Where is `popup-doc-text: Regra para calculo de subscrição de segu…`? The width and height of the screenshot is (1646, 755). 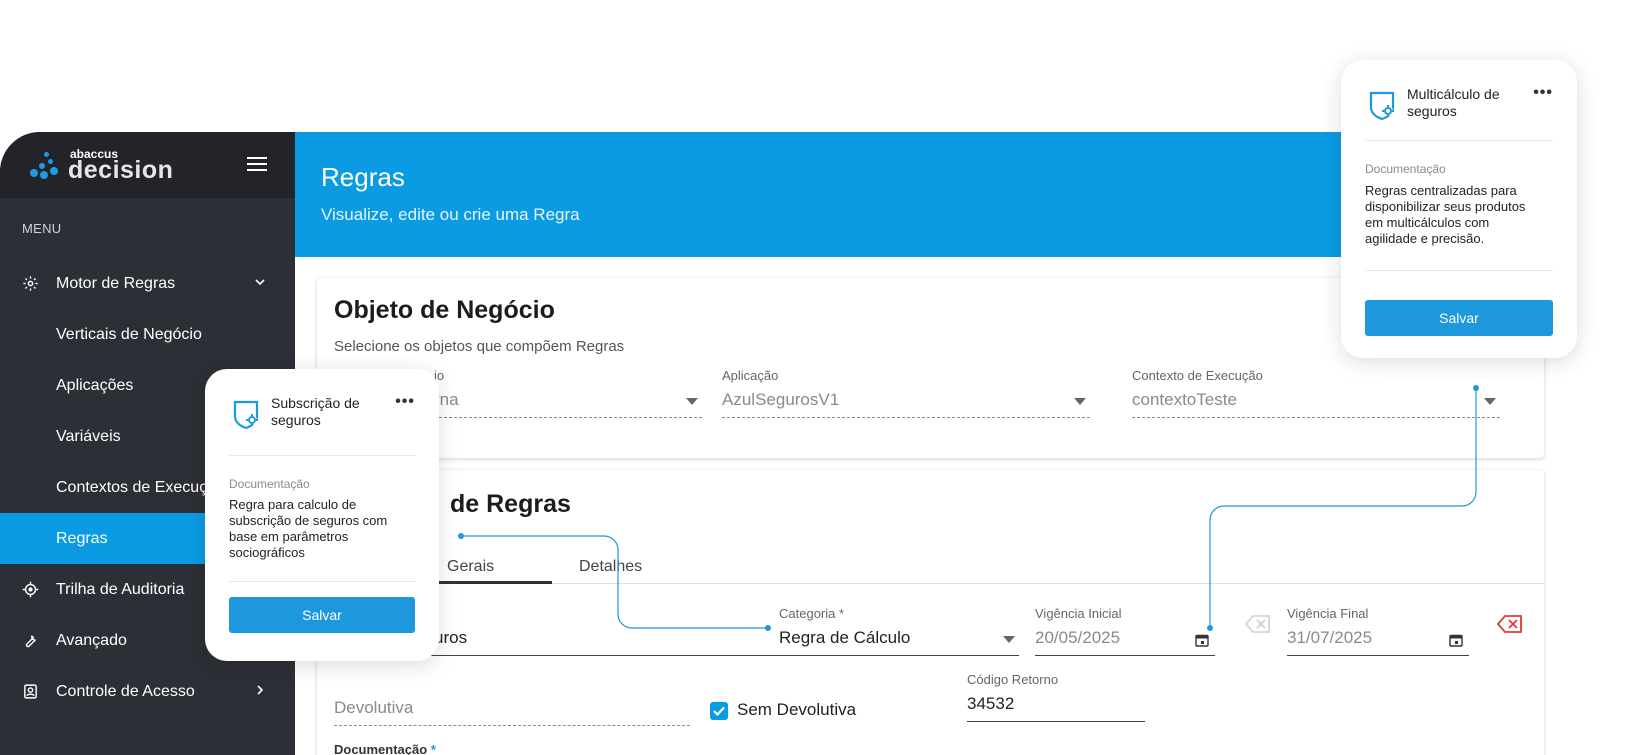 popup-doc-text: Regra para calculo de subscrição de segu… is located at coordinates (308, 528).